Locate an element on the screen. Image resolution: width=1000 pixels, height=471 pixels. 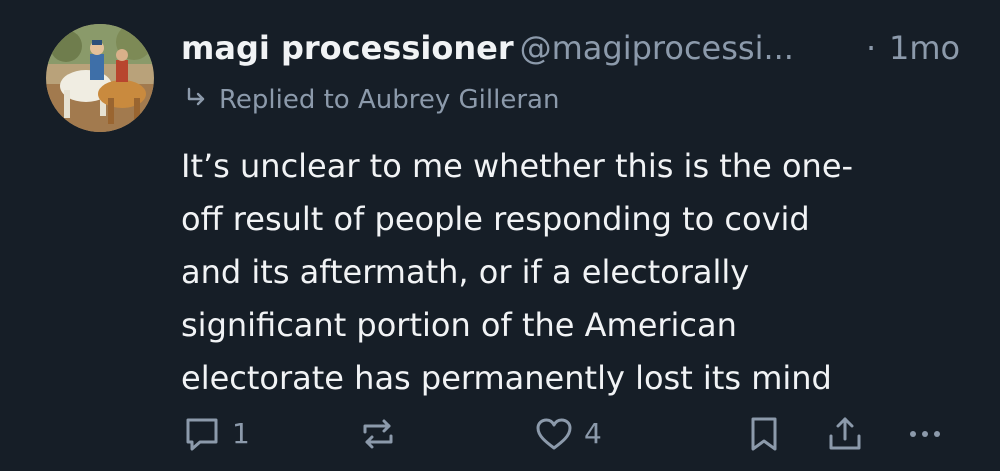
share-upload-icon is located at coordinates (845, 433).